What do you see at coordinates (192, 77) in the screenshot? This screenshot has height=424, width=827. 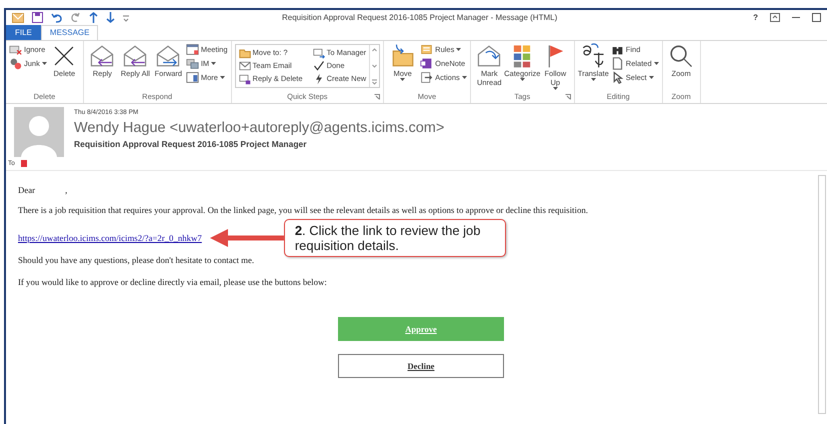 I see `more-icon` at bounding box center [192, 77].